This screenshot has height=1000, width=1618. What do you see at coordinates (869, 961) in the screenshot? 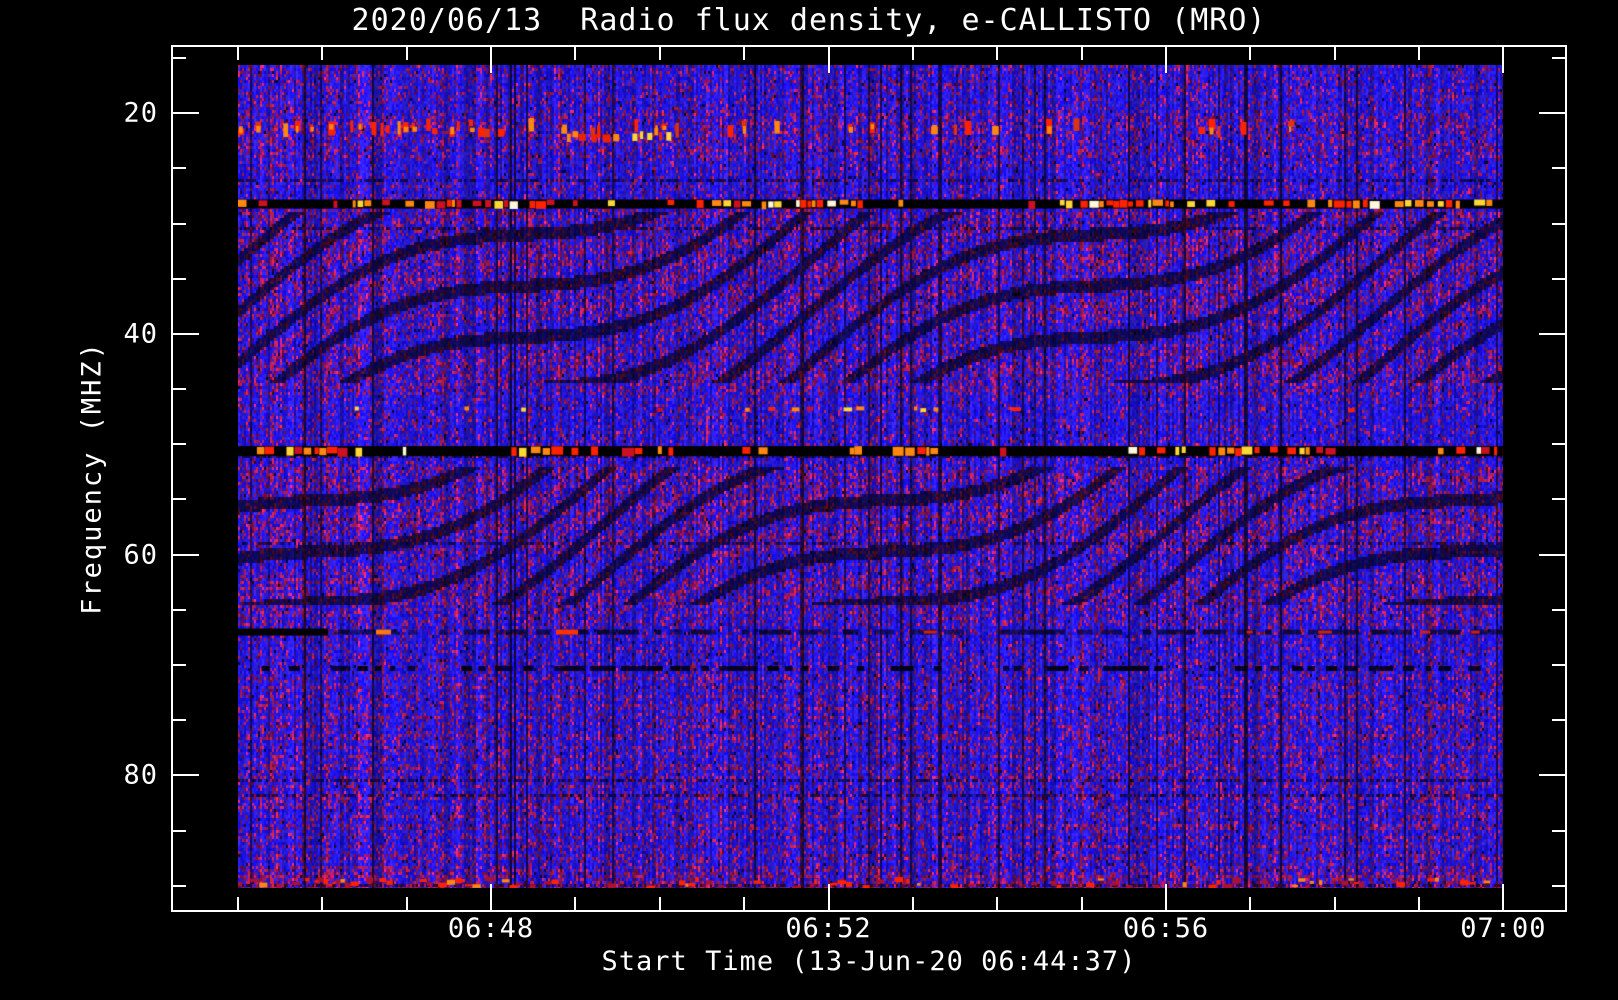
I see `x-axis-label: Start Time (13-Jun-20 06:44:37)` at bounding box center [869, 961].